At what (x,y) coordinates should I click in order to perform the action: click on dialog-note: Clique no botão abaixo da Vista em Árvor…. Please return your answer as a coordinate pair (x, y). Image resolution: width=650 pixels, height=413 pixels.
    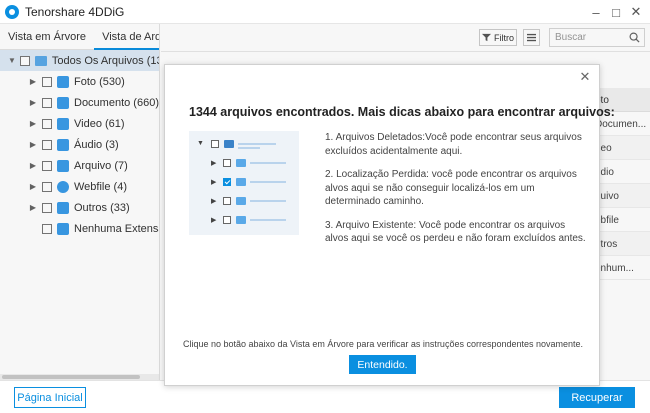
    Looking at the image, I should click on (383, 344).